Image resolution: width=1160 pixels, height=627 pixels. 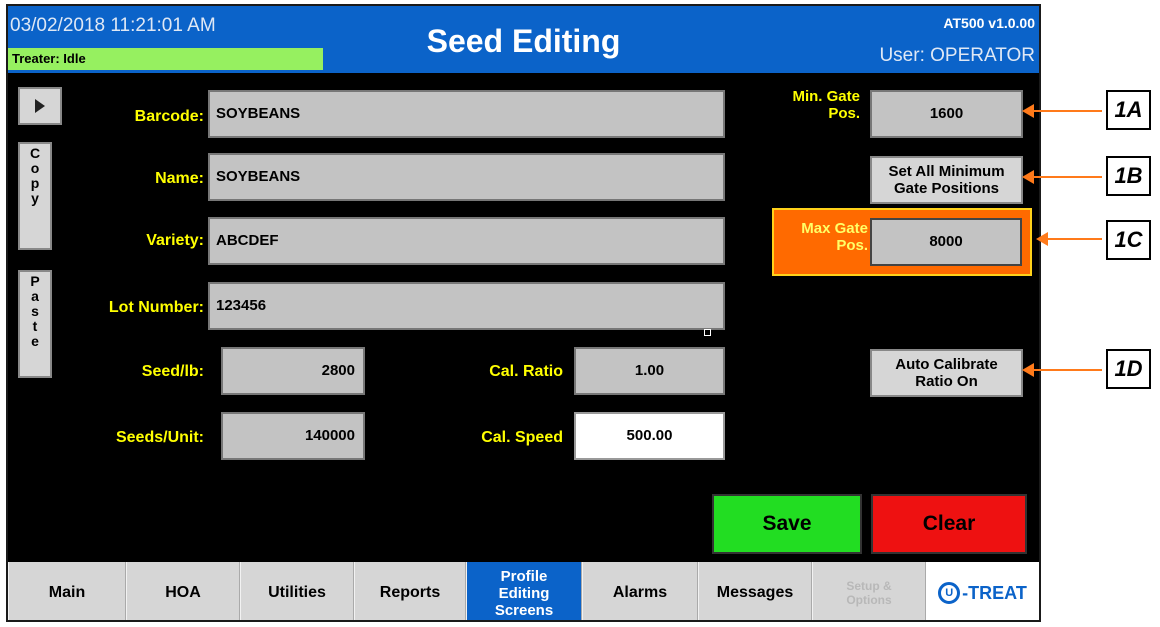 I want to click on tab-messages: Messages, so click(x=755, y=591).